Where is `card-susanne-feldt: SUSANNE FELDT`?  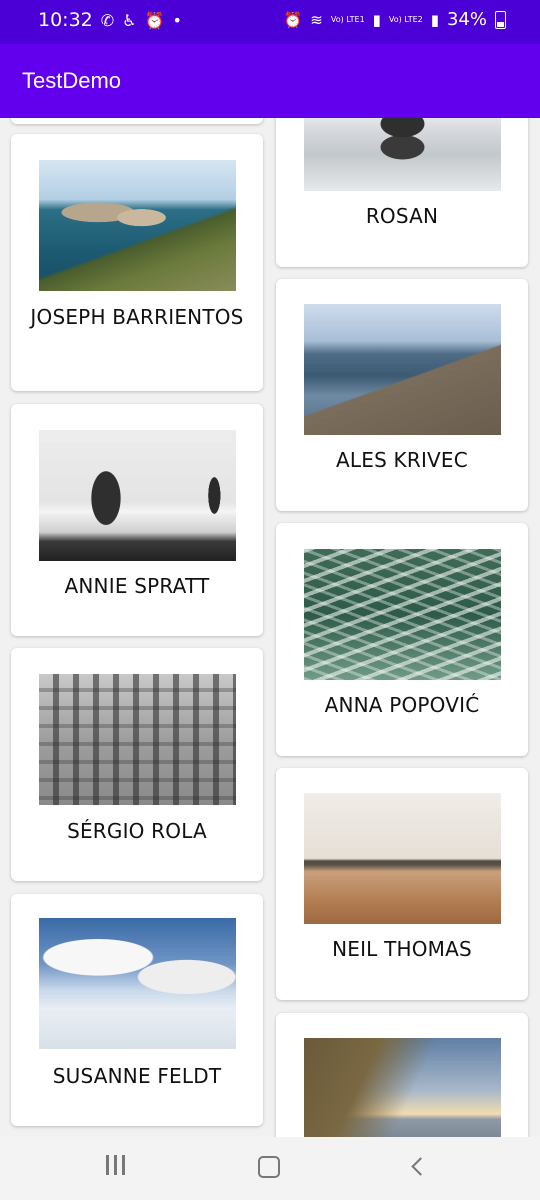
card-susanne-feldt: SUSANNE FELDT is located at coordinates (137, 1010).